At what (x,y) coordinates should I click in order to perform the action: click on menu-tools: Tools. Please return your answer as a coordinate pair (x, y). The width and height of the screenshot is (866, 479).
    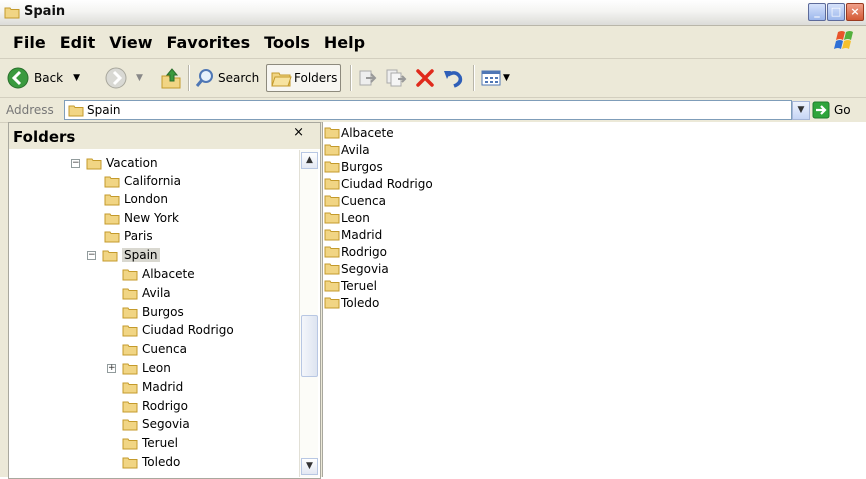
    Looking at the image, I should click on (287, 42).